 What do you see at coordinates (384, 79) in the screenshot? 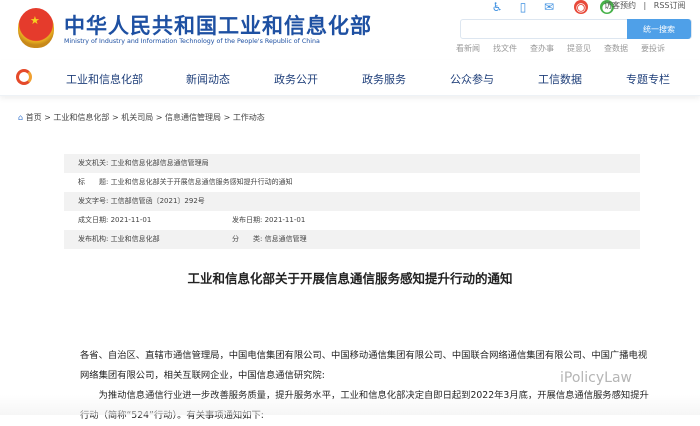
I see `nav-item-gov-service: 政务服务` at bounding box center [384, 79].